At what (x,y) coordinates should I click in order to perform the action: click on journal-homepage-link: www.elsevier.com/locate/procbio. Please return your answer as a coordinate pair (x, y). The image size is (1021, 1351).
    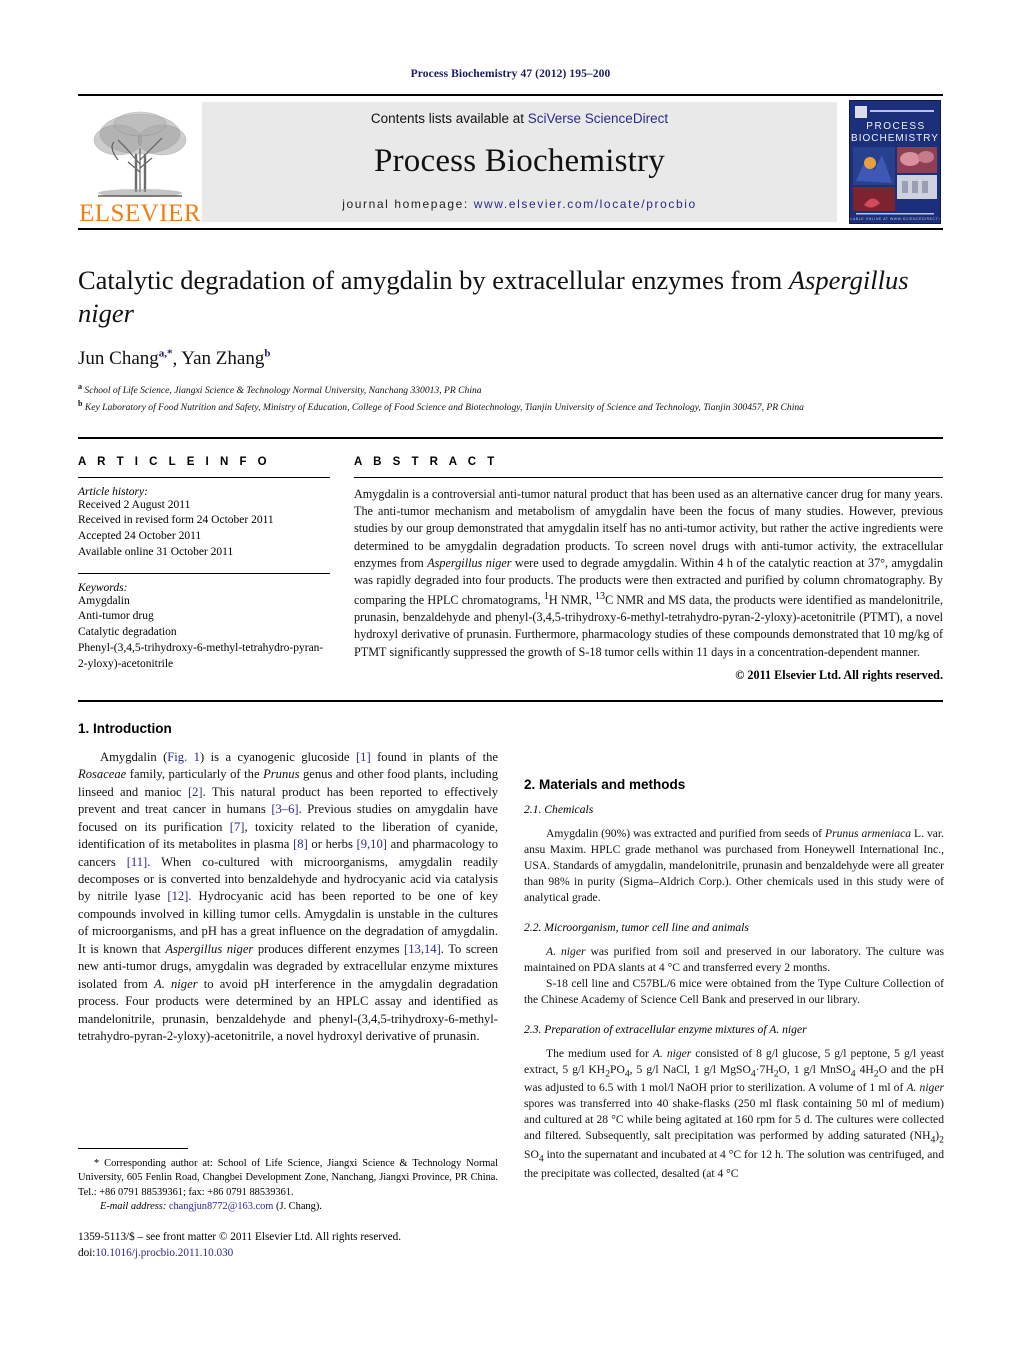
    Looking at the image, I should click on (585, 204).